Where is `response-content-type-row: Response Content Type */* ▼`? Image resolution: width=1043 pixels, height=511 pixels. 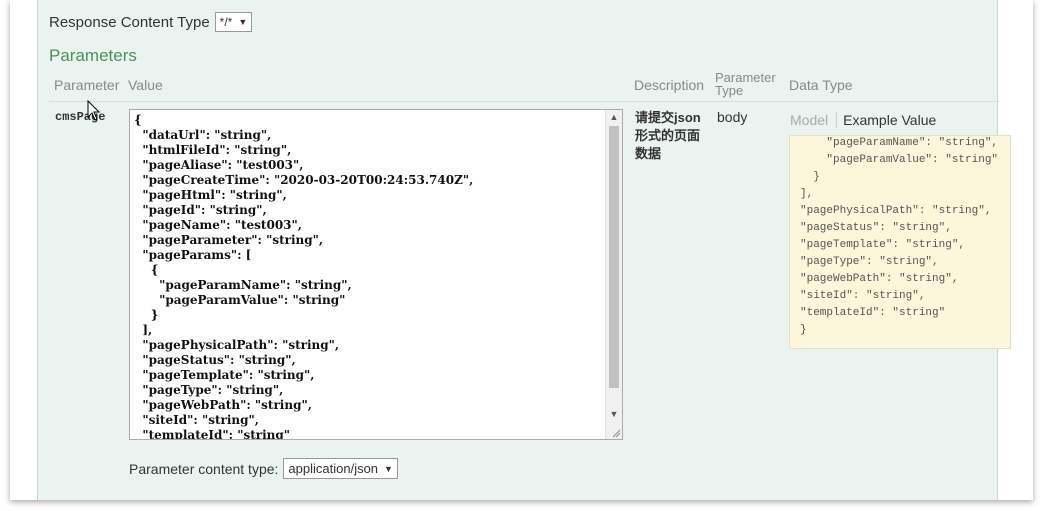 response-content-type-row: Response Content Type */* ▼ is located at coordinates (151, 22).